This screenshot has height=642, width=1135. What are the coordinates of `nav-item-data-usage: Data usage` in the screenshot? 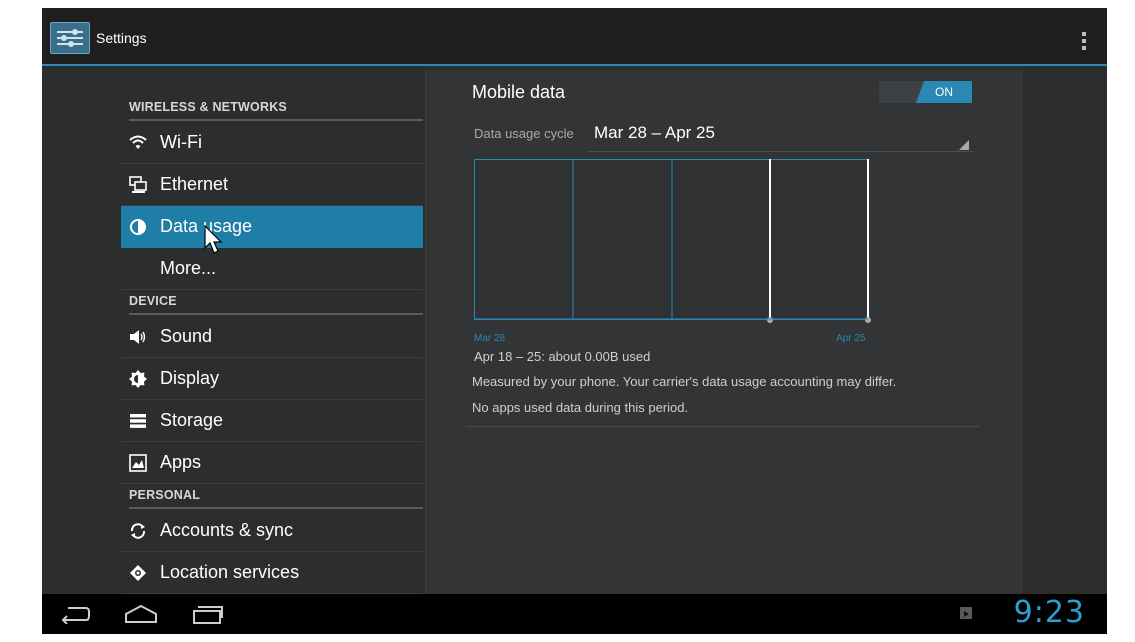 It's located at (272, 227).